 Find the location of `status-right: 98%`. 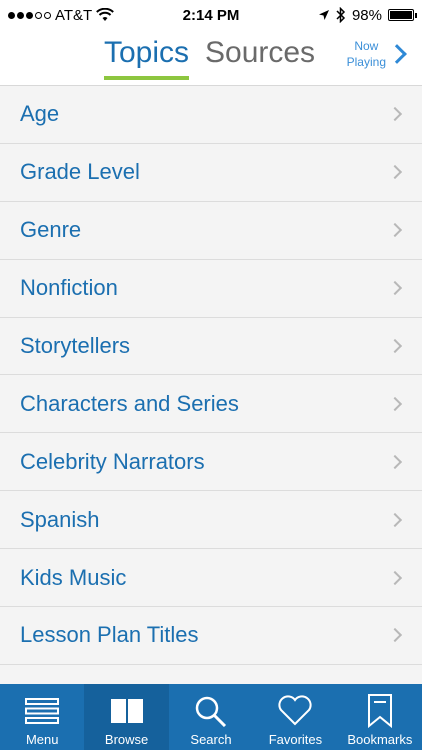

status-right: 98% is located at coordinates (367, 15).